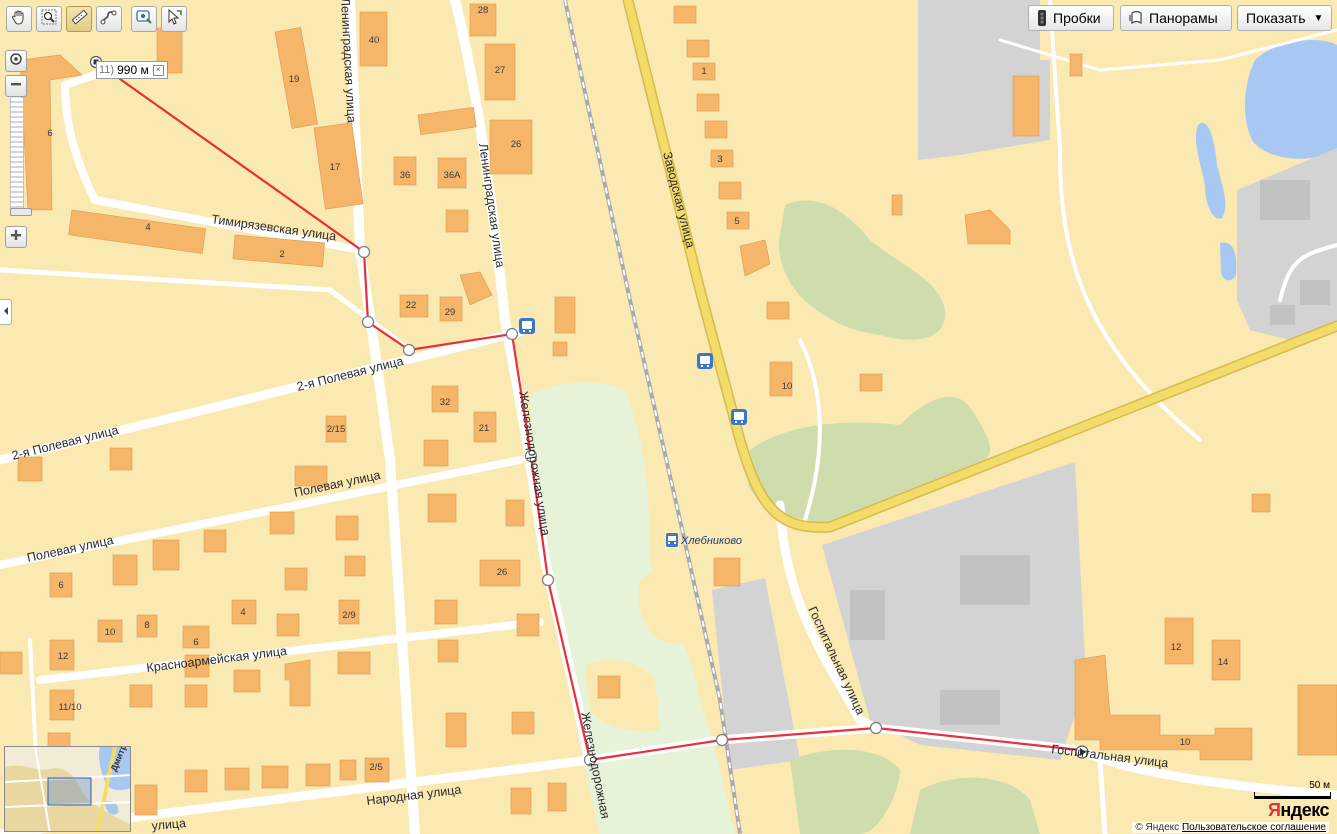  I want to click on cursor-icon, so click(174, 19).